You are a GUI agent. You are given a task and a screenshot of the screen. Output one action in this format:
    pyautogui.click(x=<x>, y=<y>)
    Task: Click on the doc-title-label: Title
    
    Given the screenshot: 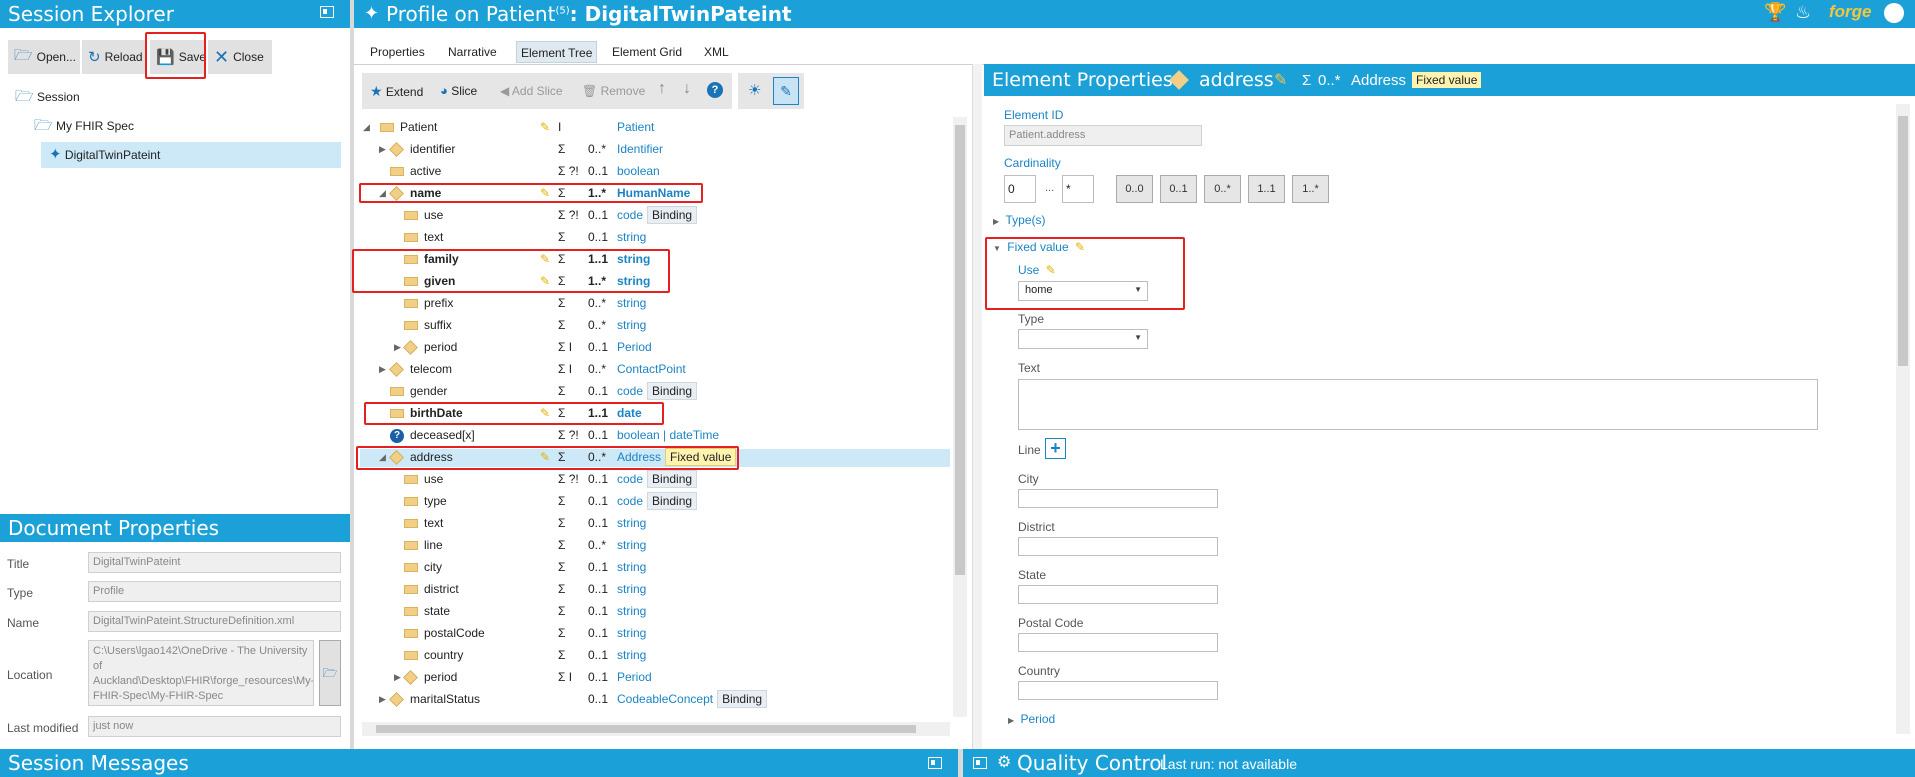 What is the action you would take?
    pyautogui.click(x=18, y=564)
    